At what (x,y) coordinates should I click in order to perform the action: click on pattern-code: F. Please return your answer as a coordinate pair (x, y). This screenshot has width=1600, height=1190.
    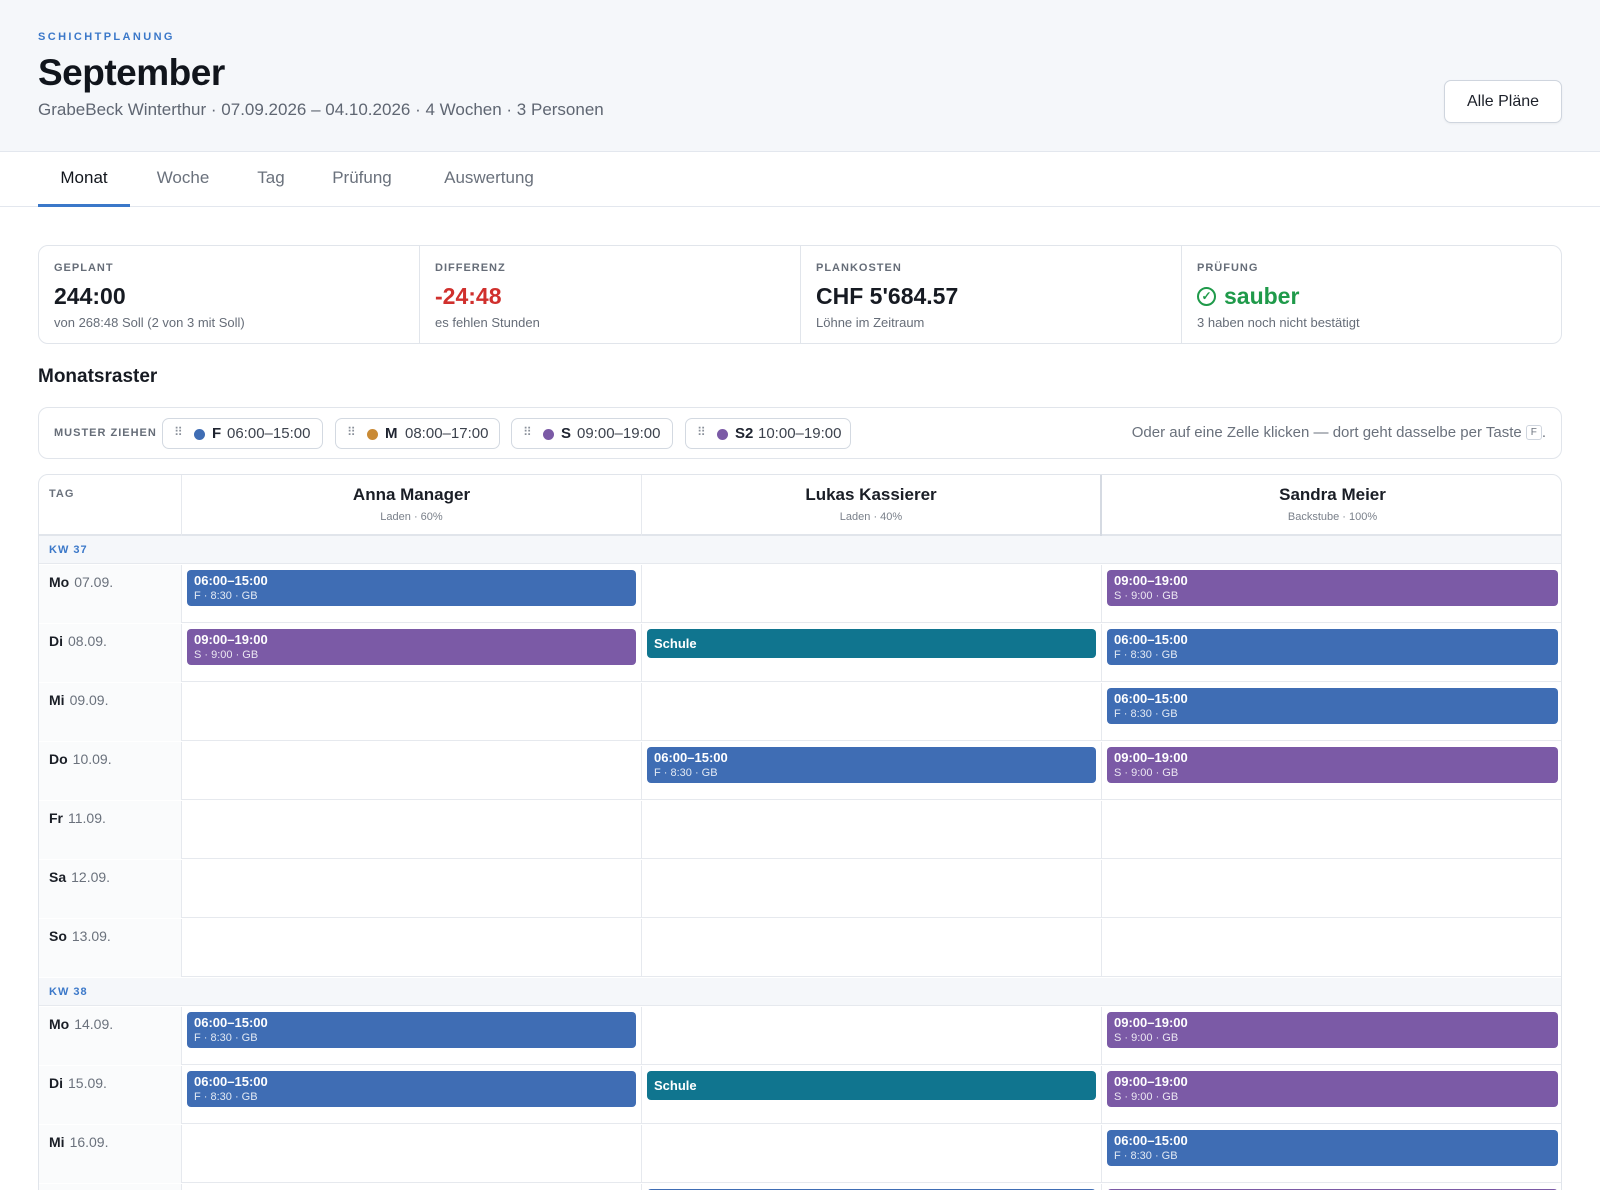
    Looking at the image, I should click on (217, 433).